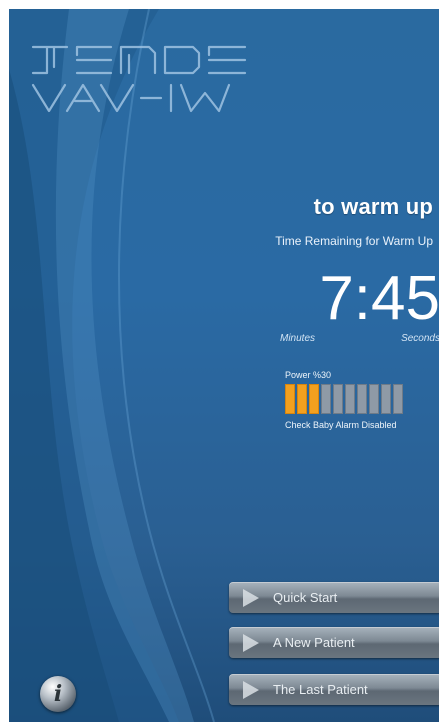 This screenshot has height=722, width=443. What do you see at coordinates (308, 375) in the screenshot?
I see `power-label: Power %30` at bounding box center [308, 375].